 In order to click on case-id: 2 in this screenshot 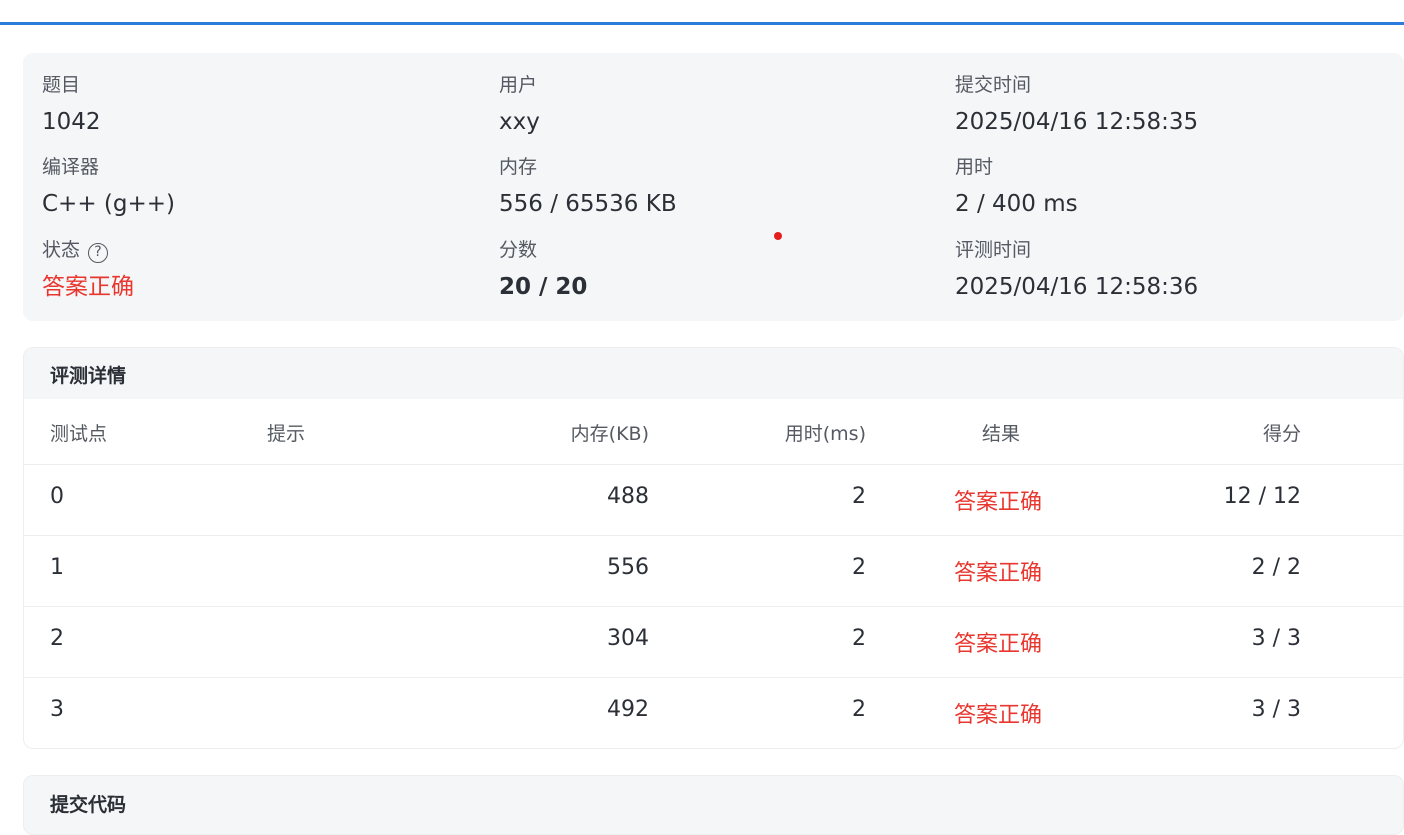, I will do `click(57, 638)`.